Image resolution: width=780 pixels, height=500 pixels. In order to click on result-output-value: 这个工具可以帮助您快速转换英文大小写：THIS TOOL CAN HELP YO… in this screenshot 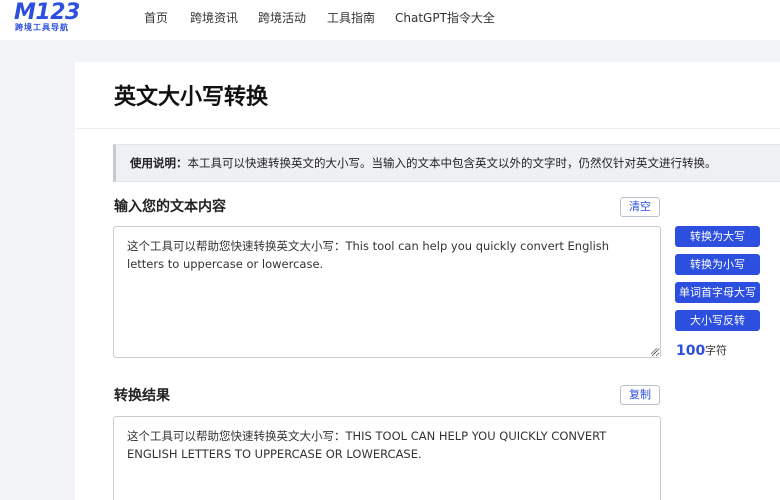, I will do `click(367, 445)`.